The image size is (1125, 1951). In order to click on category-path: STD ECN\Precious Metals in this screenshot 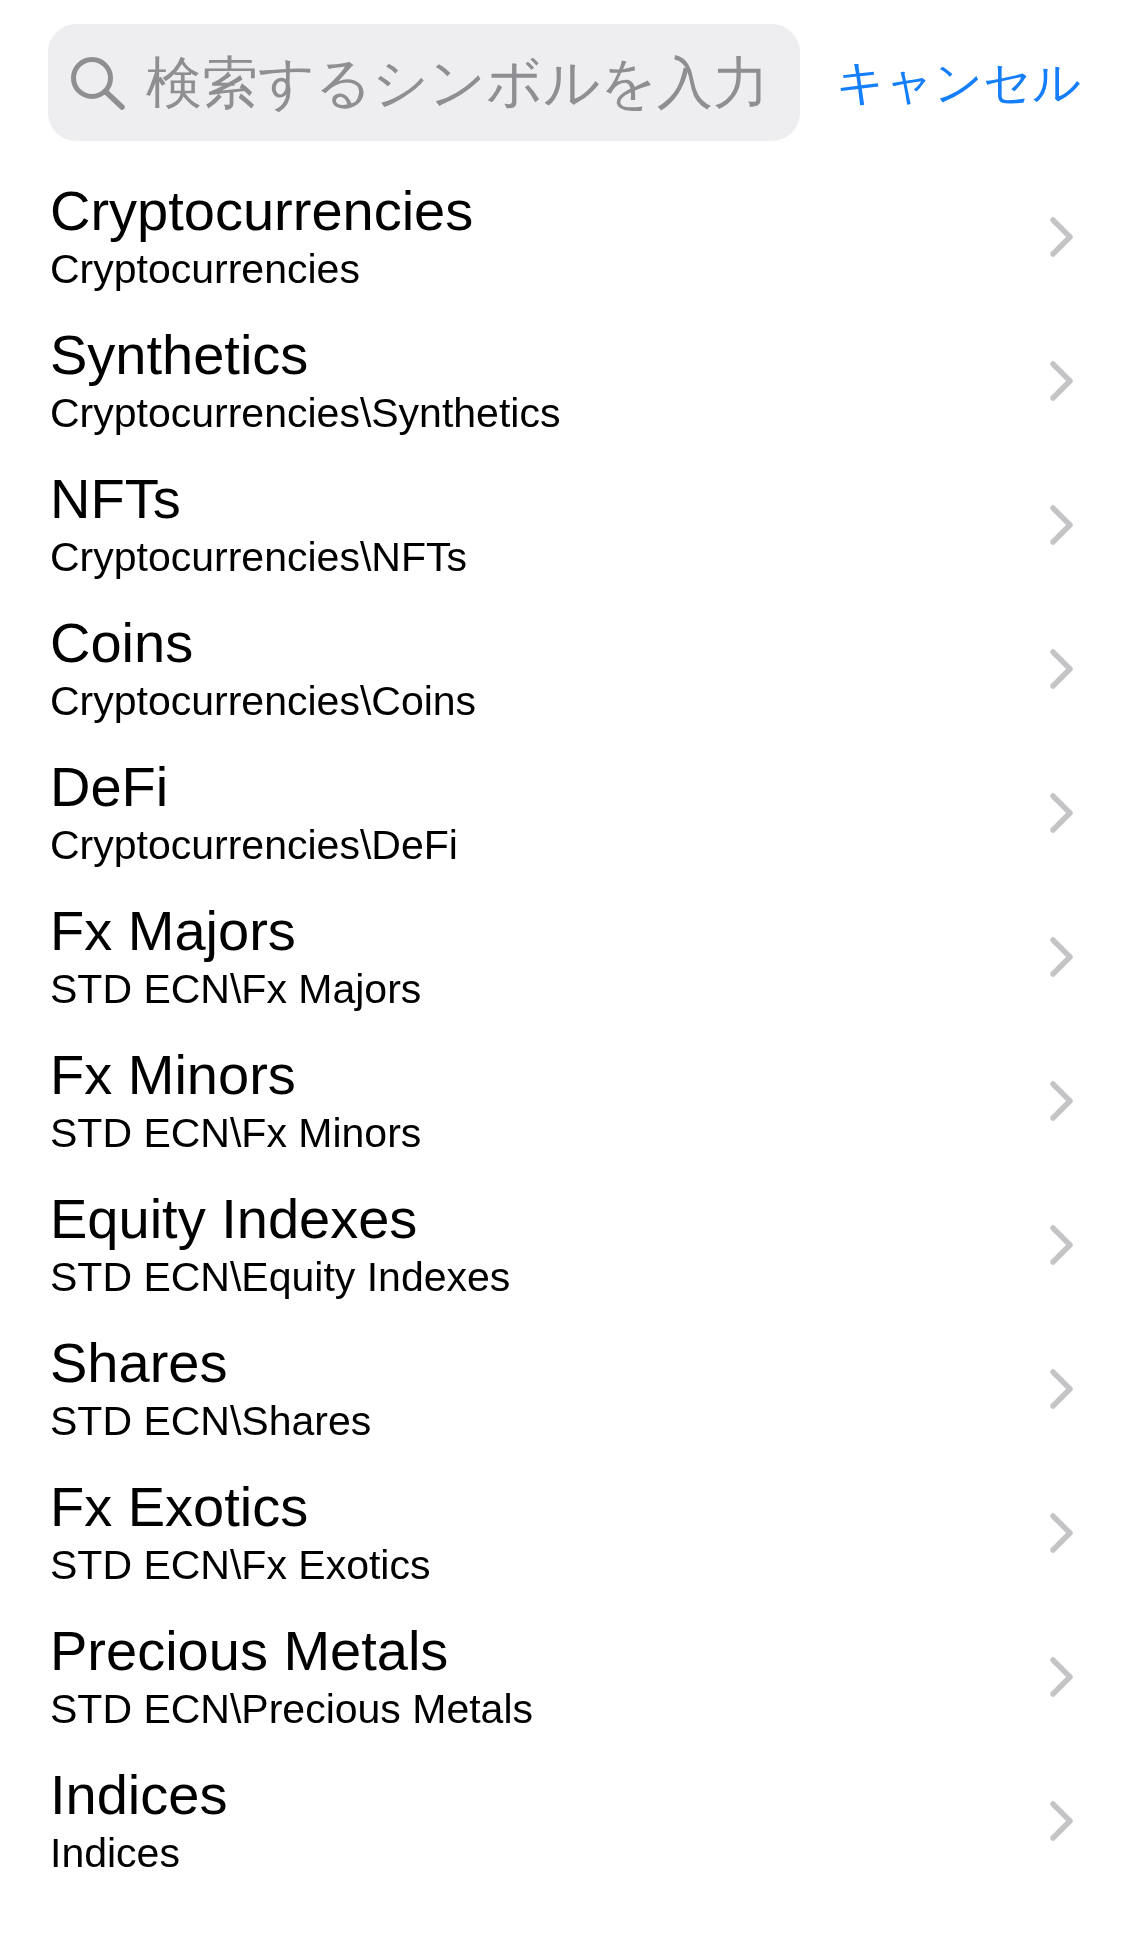, I will do `click(291, 1709)`.